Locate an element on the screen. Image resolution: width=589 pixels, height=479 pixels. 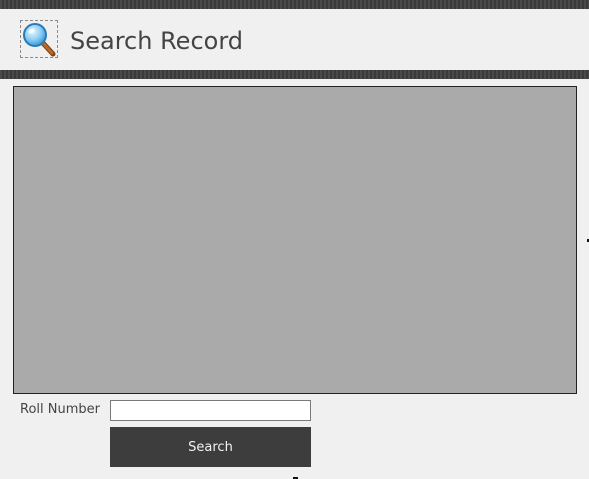
top-divider is located at coordinates (294, 4).